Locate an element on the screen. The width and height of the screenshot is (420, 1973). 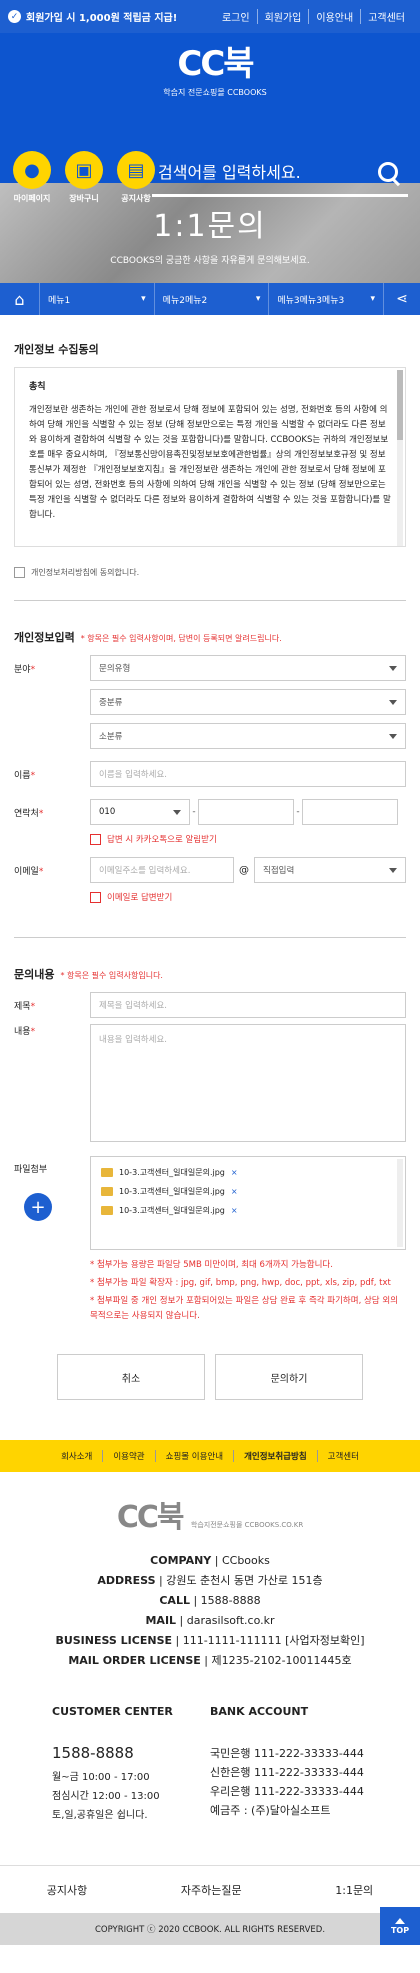
line-key: ADDRESS is located at coordinates (126, 1580).